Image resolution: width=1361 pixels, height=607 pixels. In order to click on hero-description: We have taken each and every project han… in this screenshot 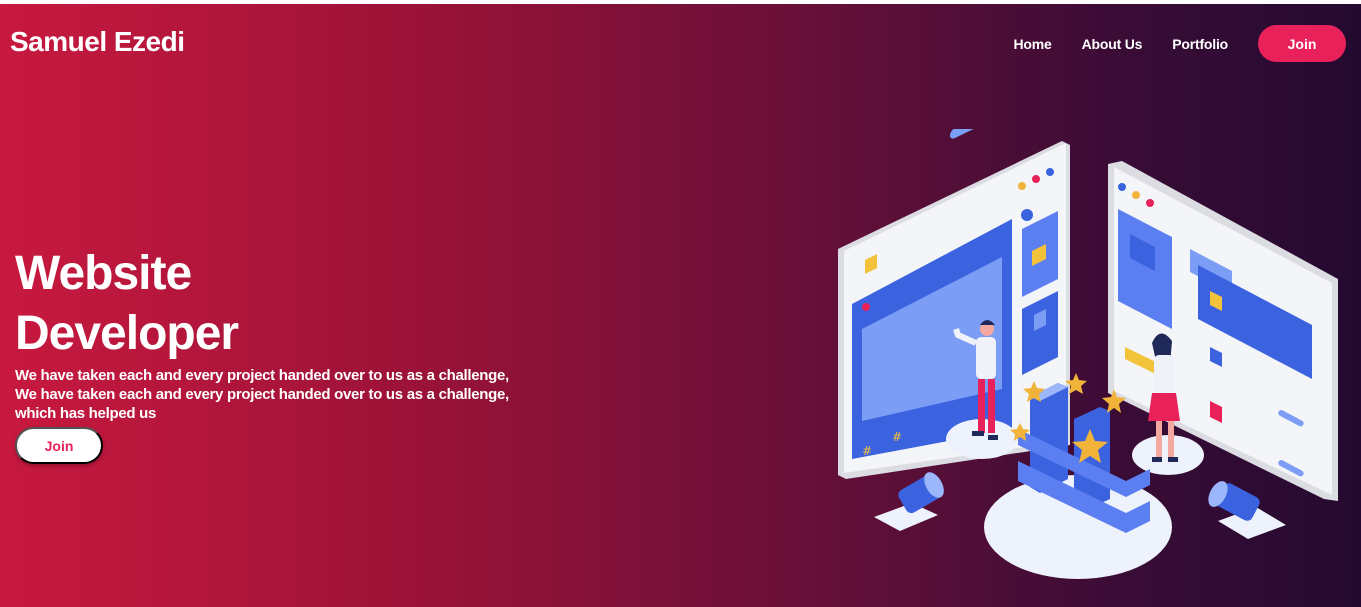, I will do `click(270, 394)`.